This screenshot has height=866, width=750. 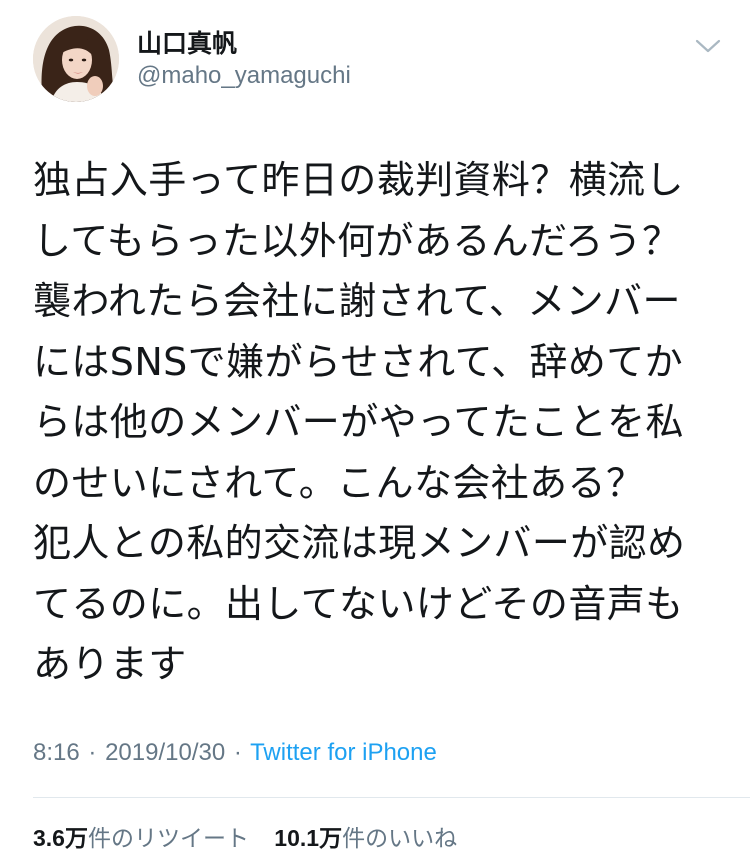 I want to click on tweet-line: 襲われたら会社に謝されて、メンバー, so click(x=357, y=301).